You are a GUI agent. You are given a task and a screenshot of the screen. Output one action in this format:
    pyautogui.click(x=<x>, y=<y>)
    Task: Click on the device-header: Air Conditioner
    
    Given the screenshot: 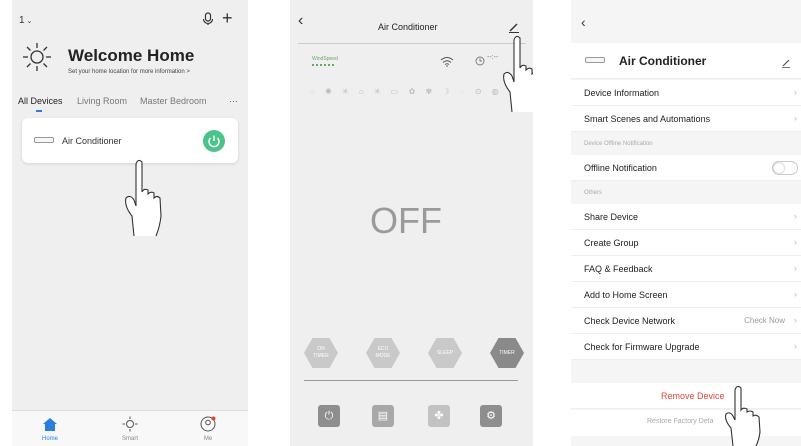 What is the action you would take?
    pyautogui.click(x=686, y=61)
    